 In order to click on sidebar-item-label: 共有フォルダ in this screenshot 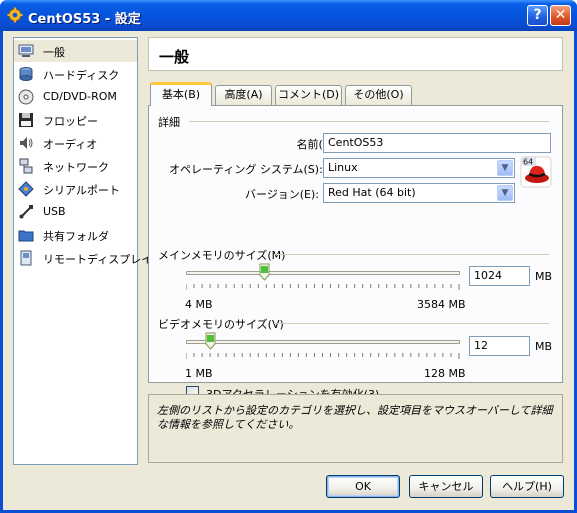, I will do `click(76, 236)`.